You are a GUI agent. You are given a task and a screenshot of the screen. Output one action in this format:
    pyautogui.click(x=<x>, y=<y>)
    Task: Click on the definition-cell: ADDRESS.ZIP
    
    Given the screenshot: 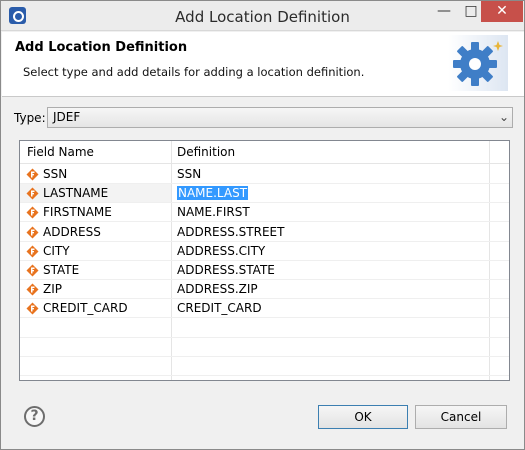 What is the action you would take?
    pyautogui.click(x=217, y=289)
    